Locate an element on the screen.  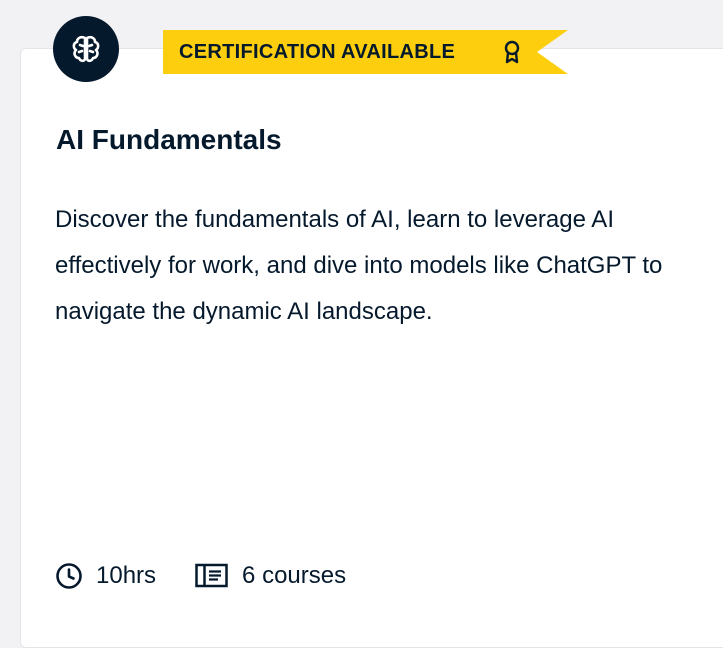
clock-icon is located at coordinates (69, 576).